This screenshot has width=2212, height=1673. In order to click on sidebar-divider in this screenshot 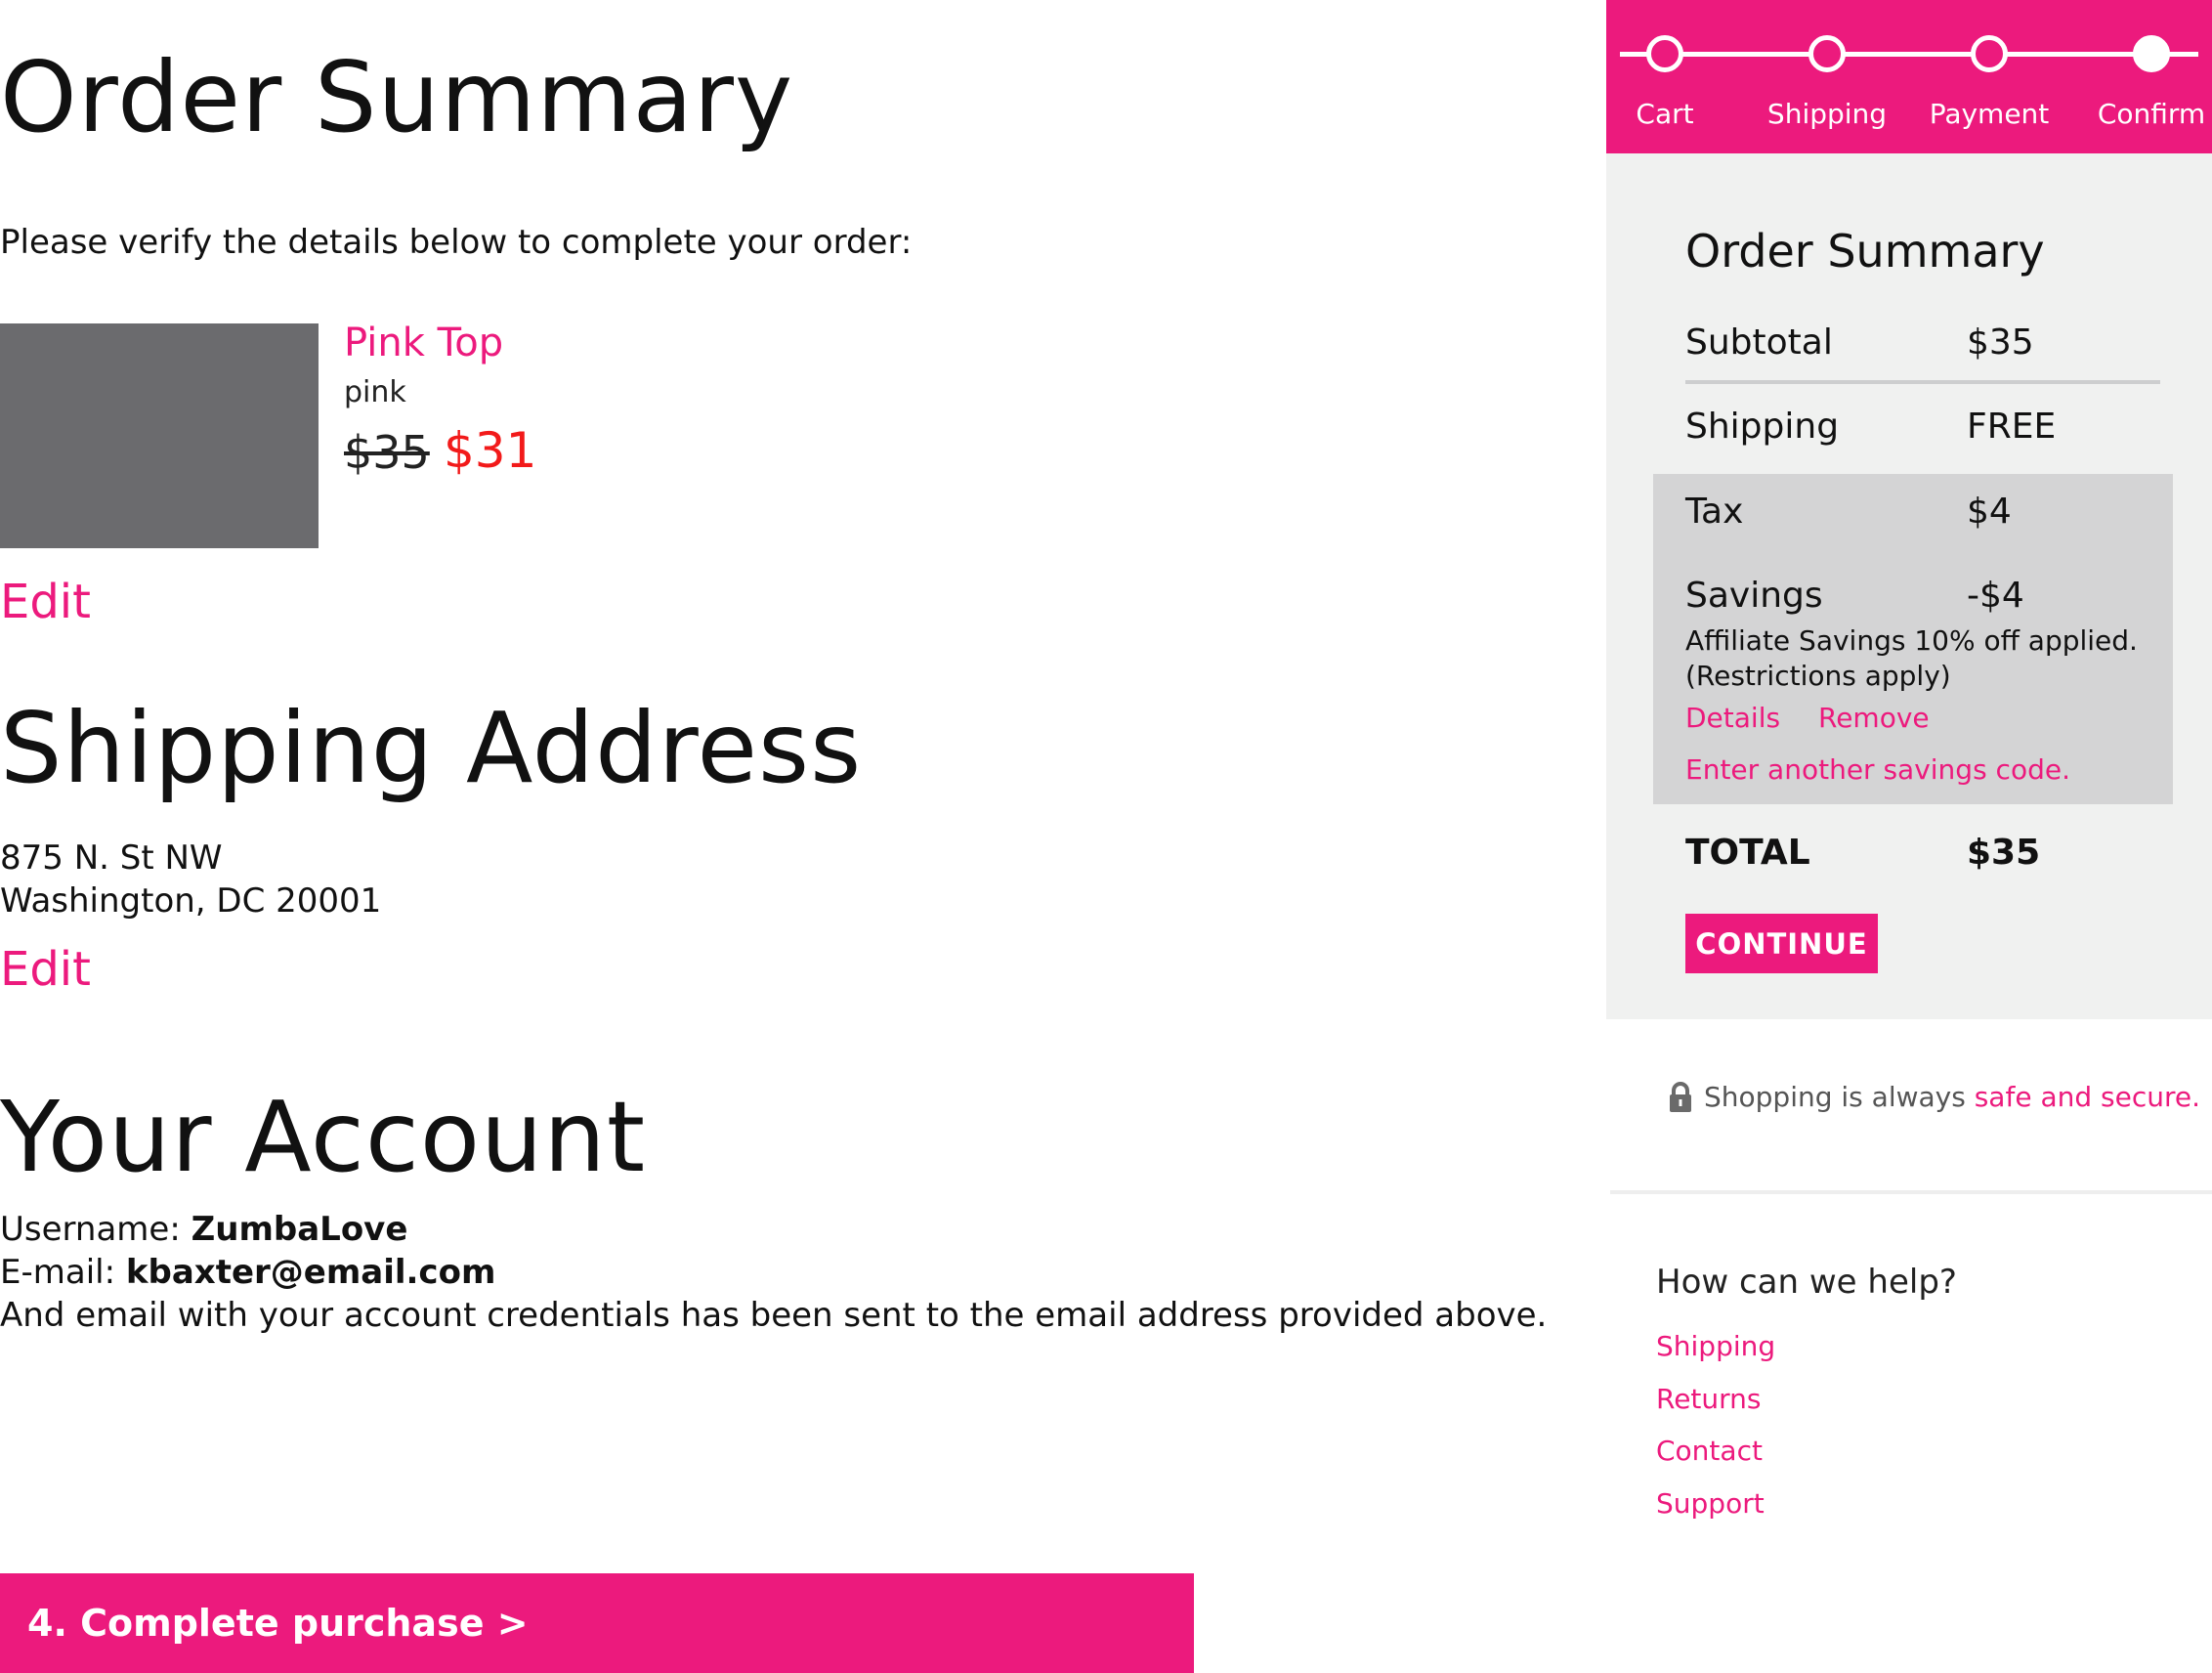, I will do `click(1911, 1192)`.